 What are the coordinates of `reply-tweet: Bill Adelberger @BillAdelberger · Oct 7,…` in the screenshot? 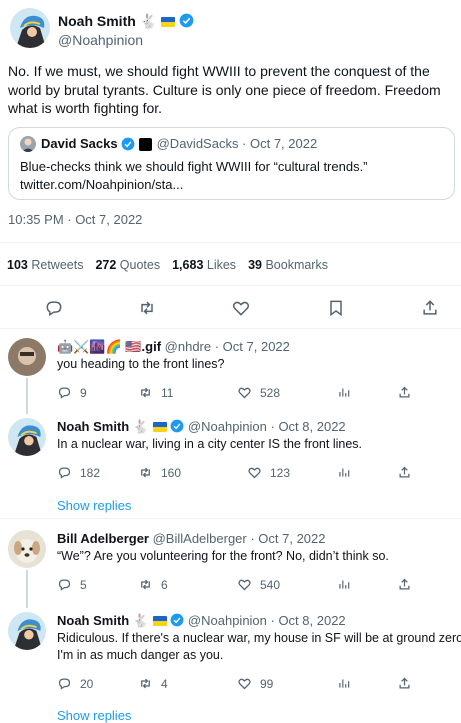 It's located at (230, 565).